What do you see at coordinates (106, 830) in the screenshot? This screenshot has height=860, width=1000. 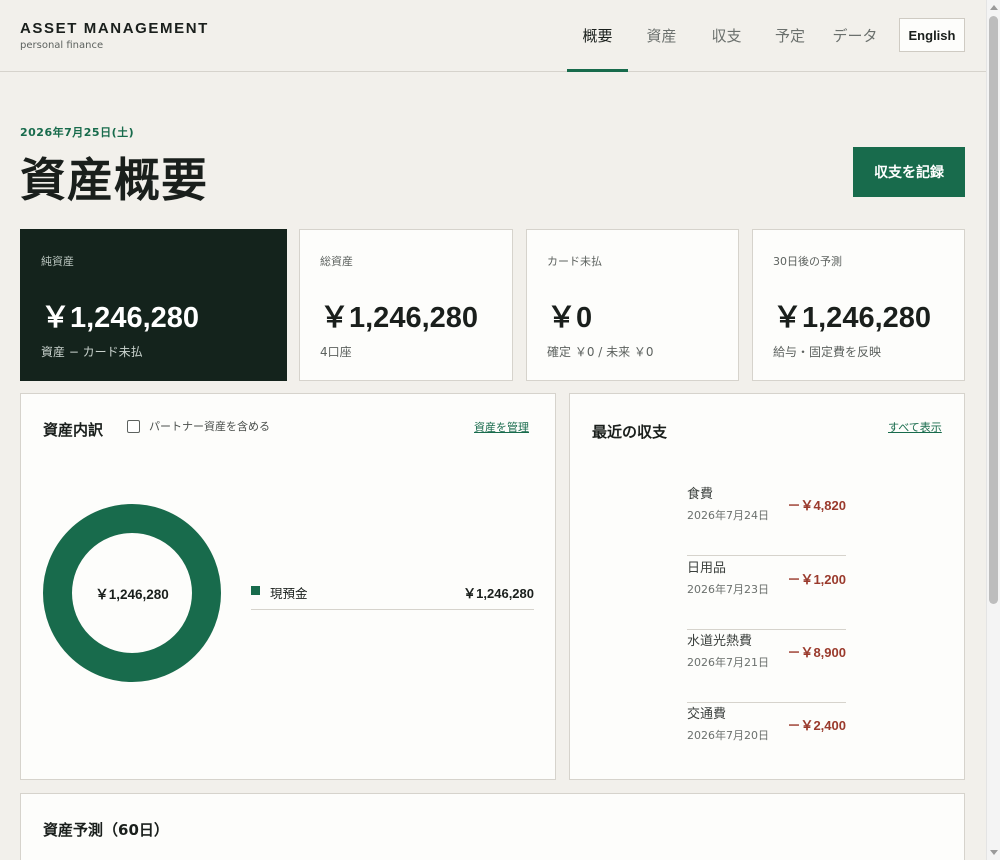 I see `panel-title: 資産予測（60日）` at bounding box center [106, 830].